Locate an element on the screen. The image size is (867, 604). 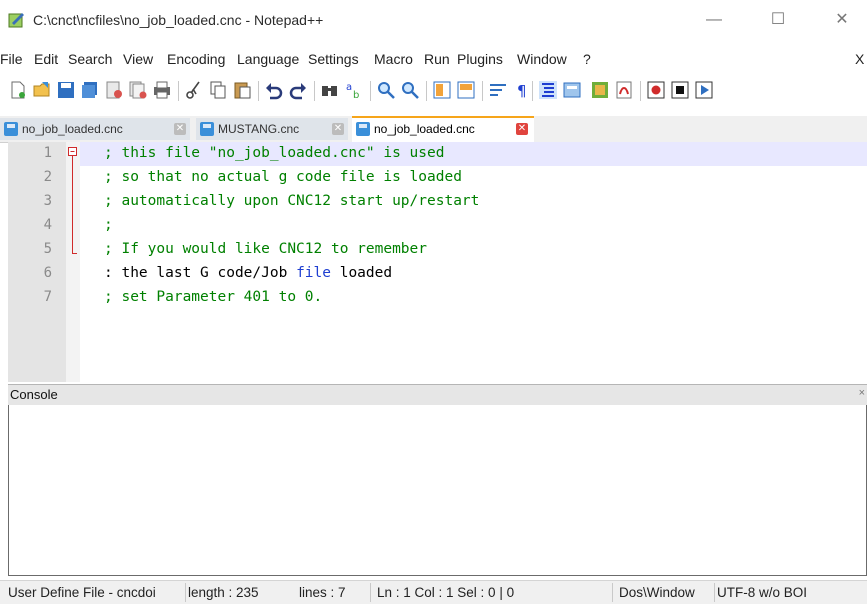
menu-settings: Settings is located at coordinates (333, 59).